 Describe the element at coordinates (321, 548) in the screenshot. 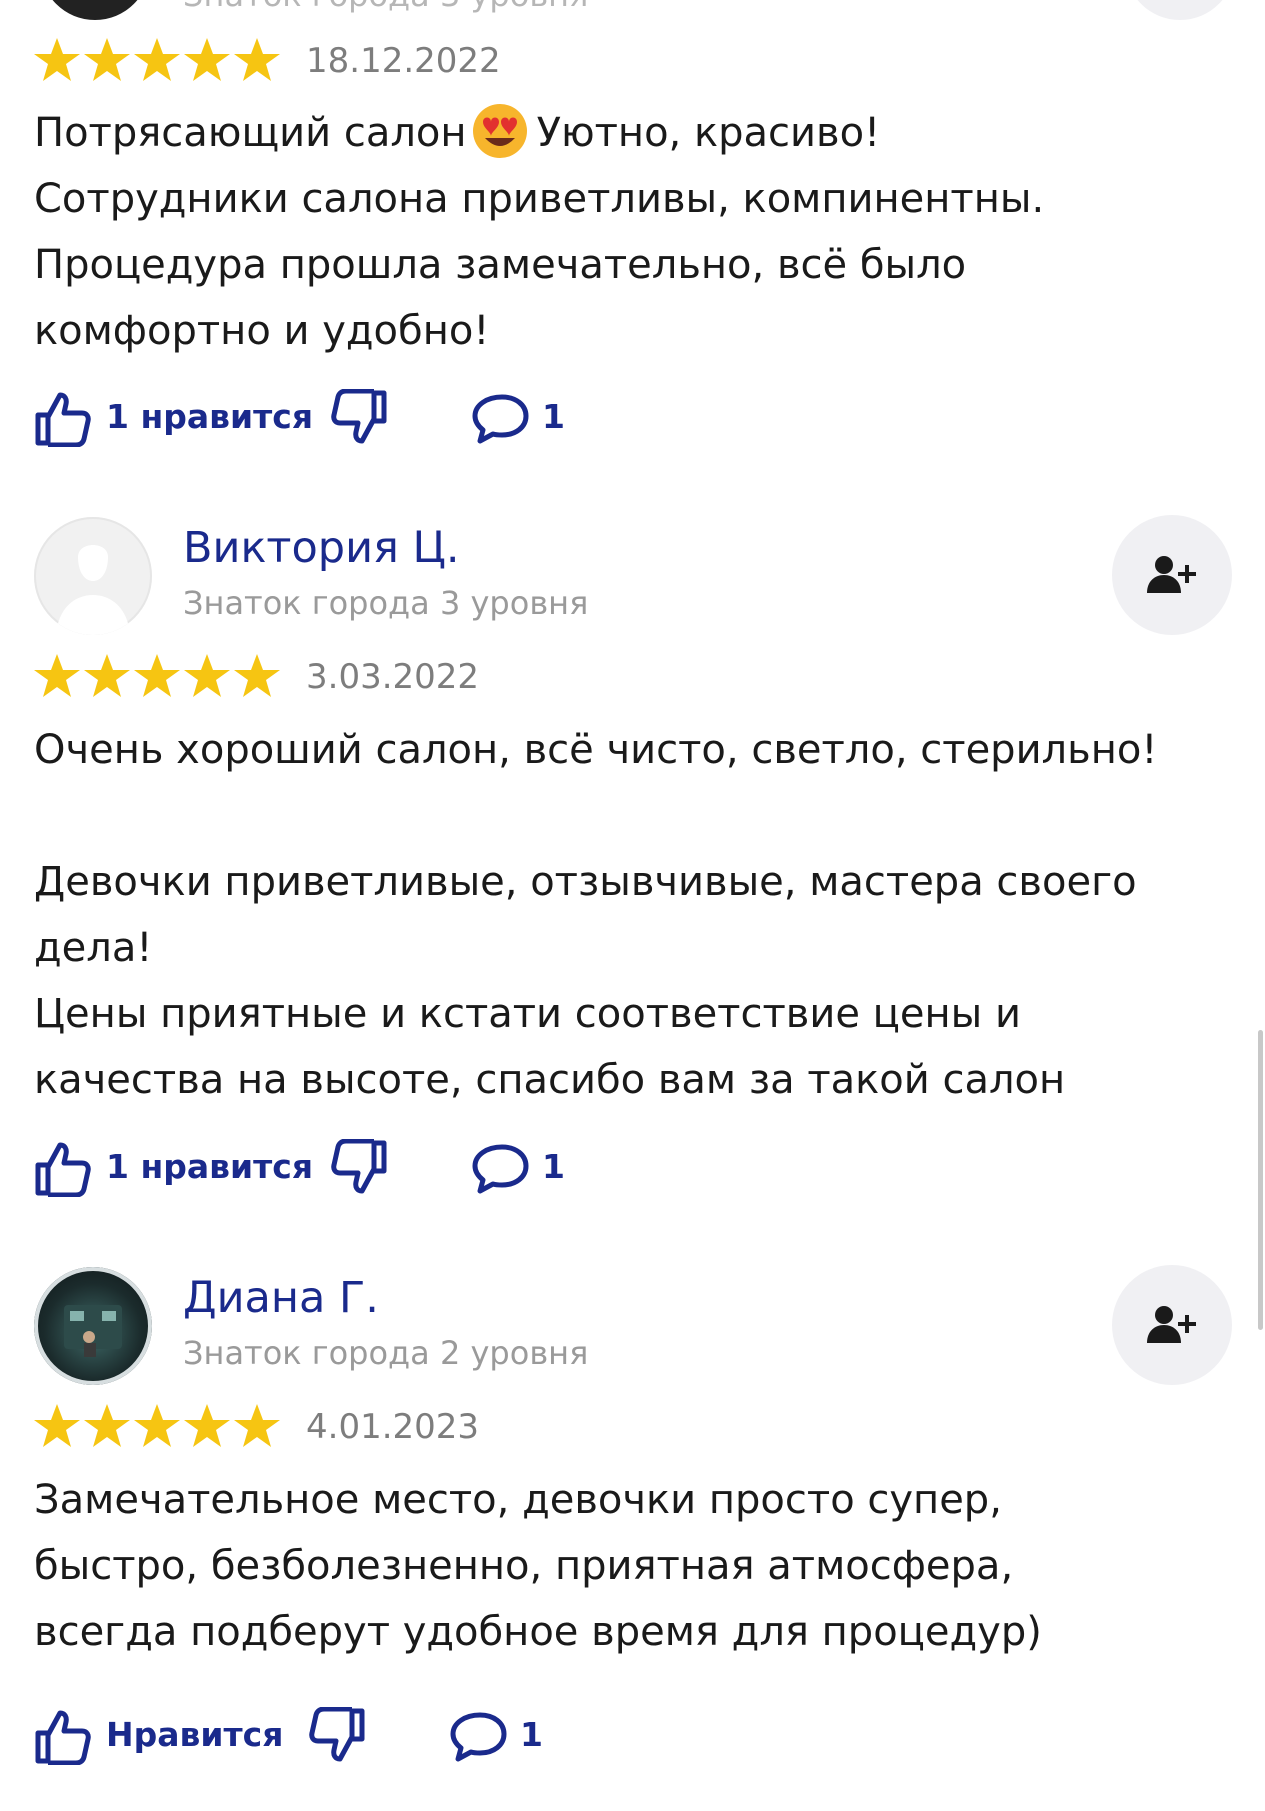

I see `author-name: Виктория Ц.` at that location.